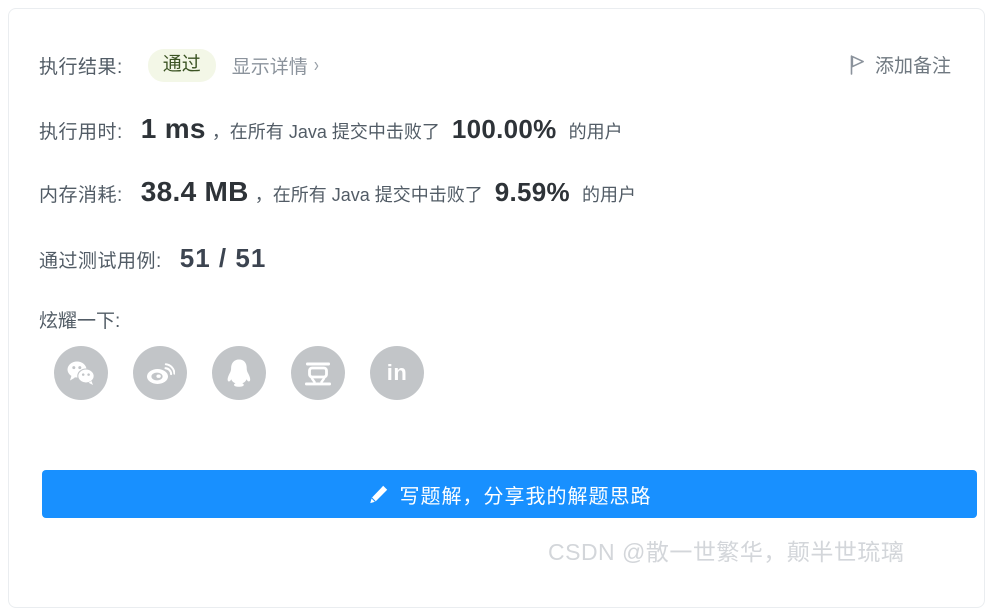 Image resolution: width=1000 pixels, height=608 pixels. What do you see at coordinates (223, 258) in the screenshot?
I see `testcases-value: 51 / 51` at bounding box center [223, 258].